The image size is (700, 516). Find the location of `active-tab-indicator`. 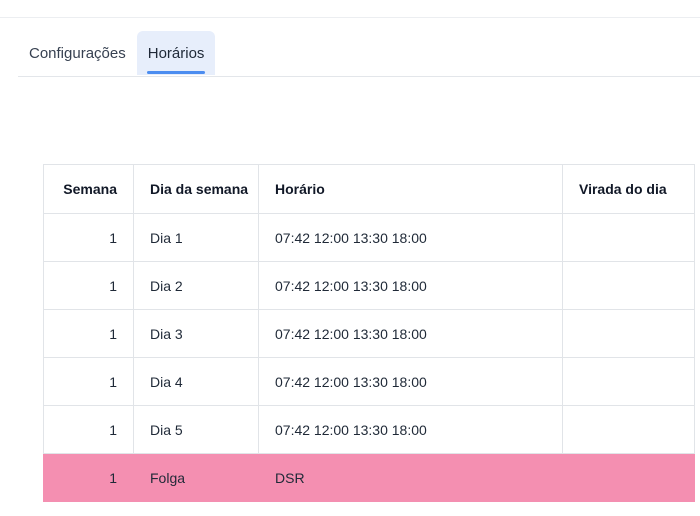

active-tab-indicator is located at coordinates (176, 72).